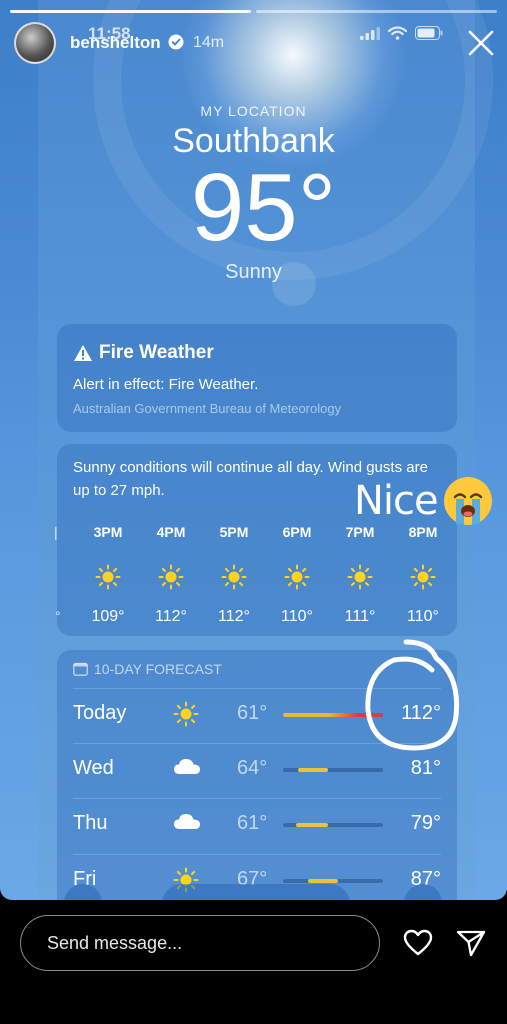 This screenshot has width=507, height=1024. Describe the element at coordinates (80, 669) in the screenshot. I see `calendar-icon` at that location.